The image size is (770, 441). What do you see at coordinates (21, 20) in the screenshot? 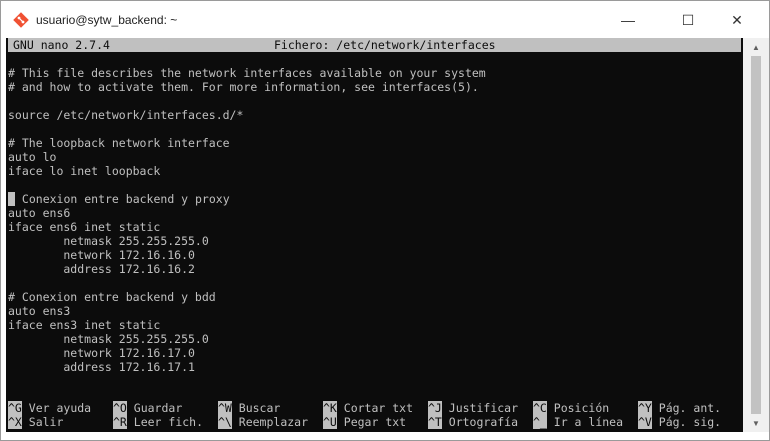
I see `git-diamond-icon` at bounding box center [21, 20].